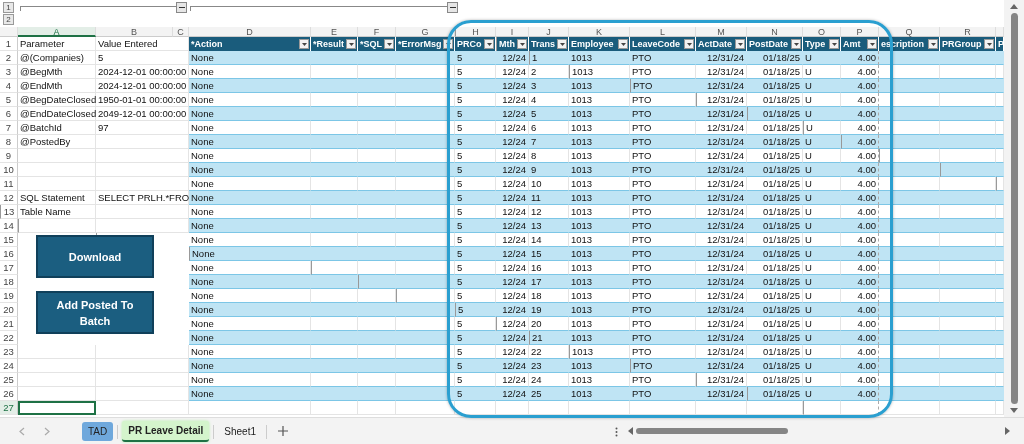  What do you see at coordinates (721, 32) in the screenshot?
I see `column-letter: M` at bounding box center [721, 32].